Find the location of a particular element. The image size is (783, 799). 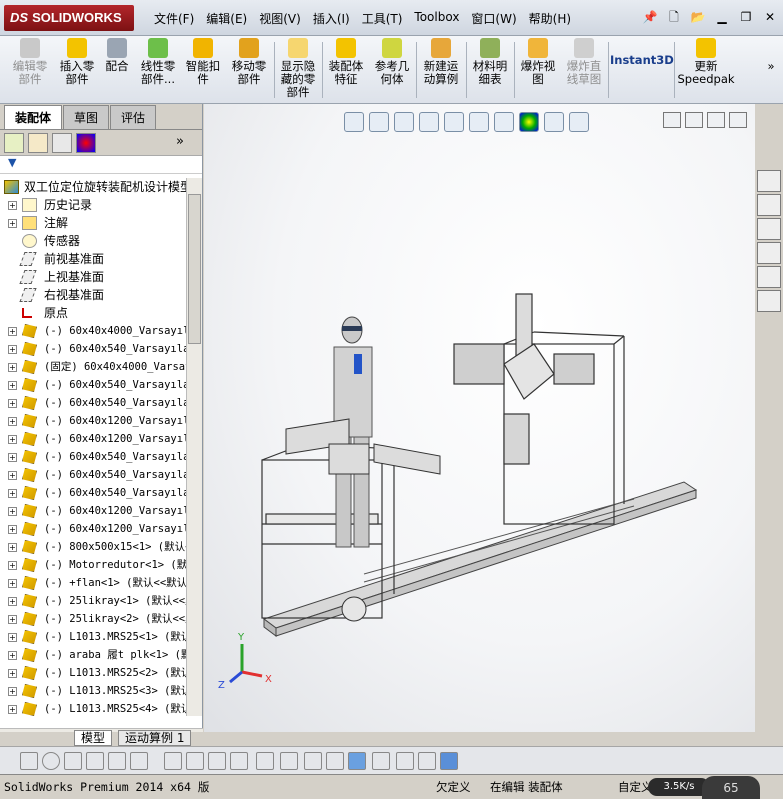

property-manager-icon is located at coordinates (38, 143).